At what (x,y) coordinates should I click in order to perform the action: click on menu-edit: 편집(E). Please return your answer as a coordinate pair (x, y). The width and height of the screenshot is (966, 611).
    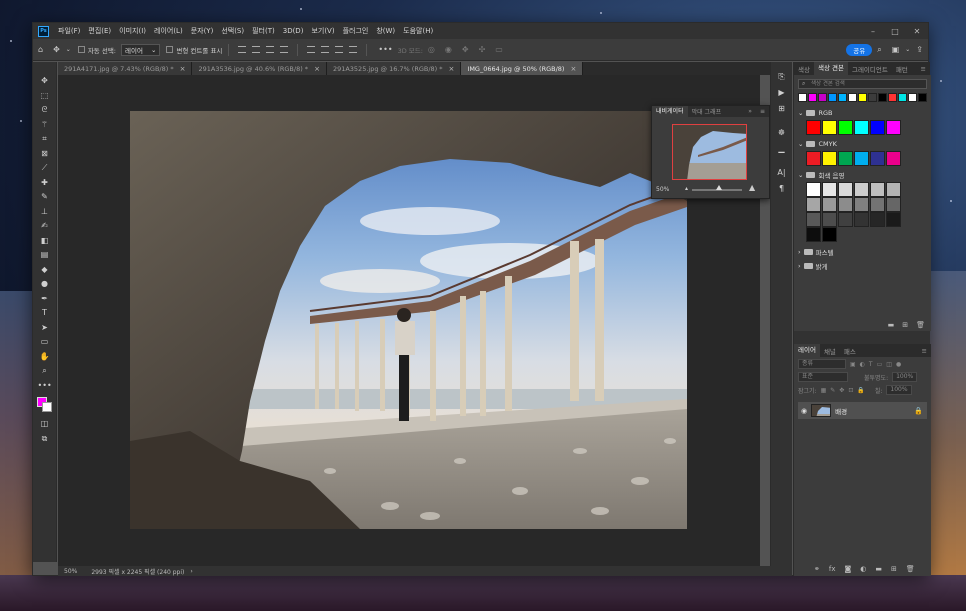
    Looking at the image, I should click on (99, 31).